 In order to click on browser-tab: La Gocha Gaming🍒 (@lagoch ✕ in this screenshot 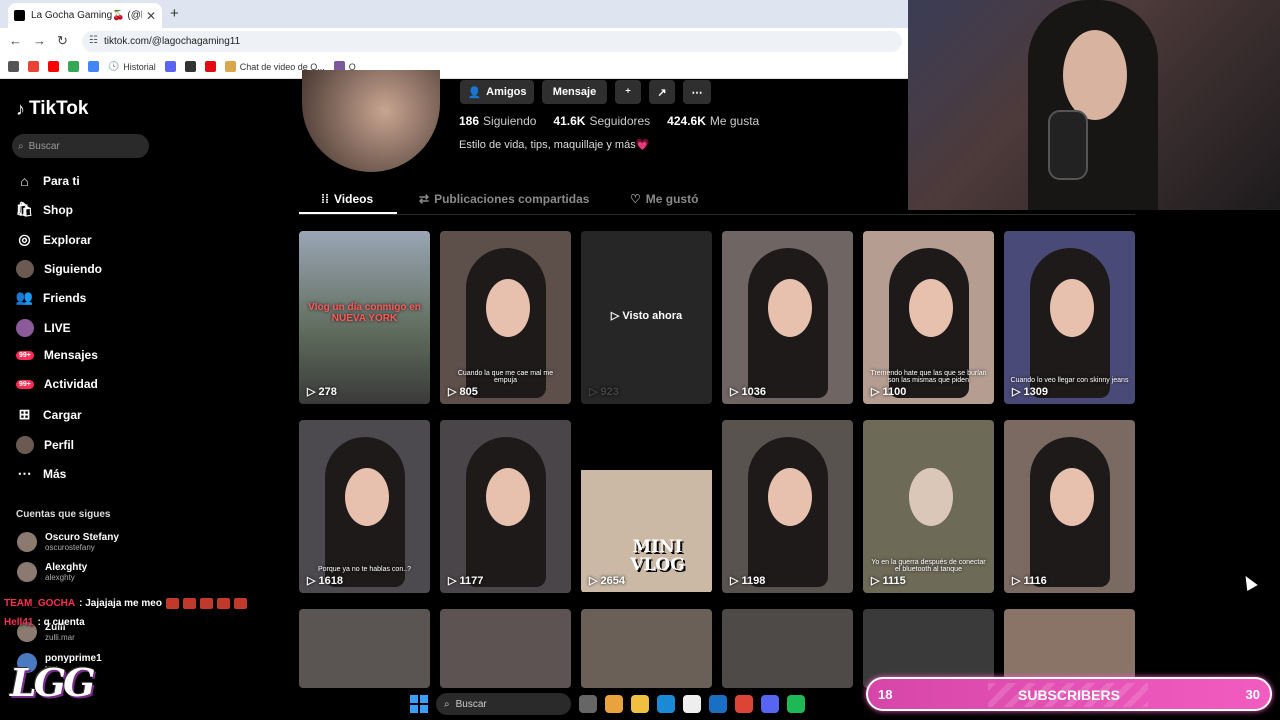, I will do `click(85, 15)`.